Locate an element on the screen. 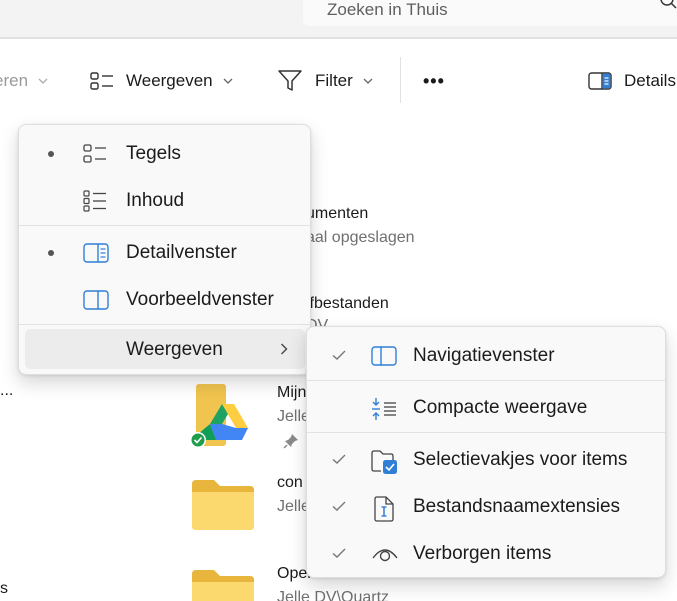 This screenshot has height=601, width=677. submenu-item-label: Compacte weergave is located at coordinates (500, 407).